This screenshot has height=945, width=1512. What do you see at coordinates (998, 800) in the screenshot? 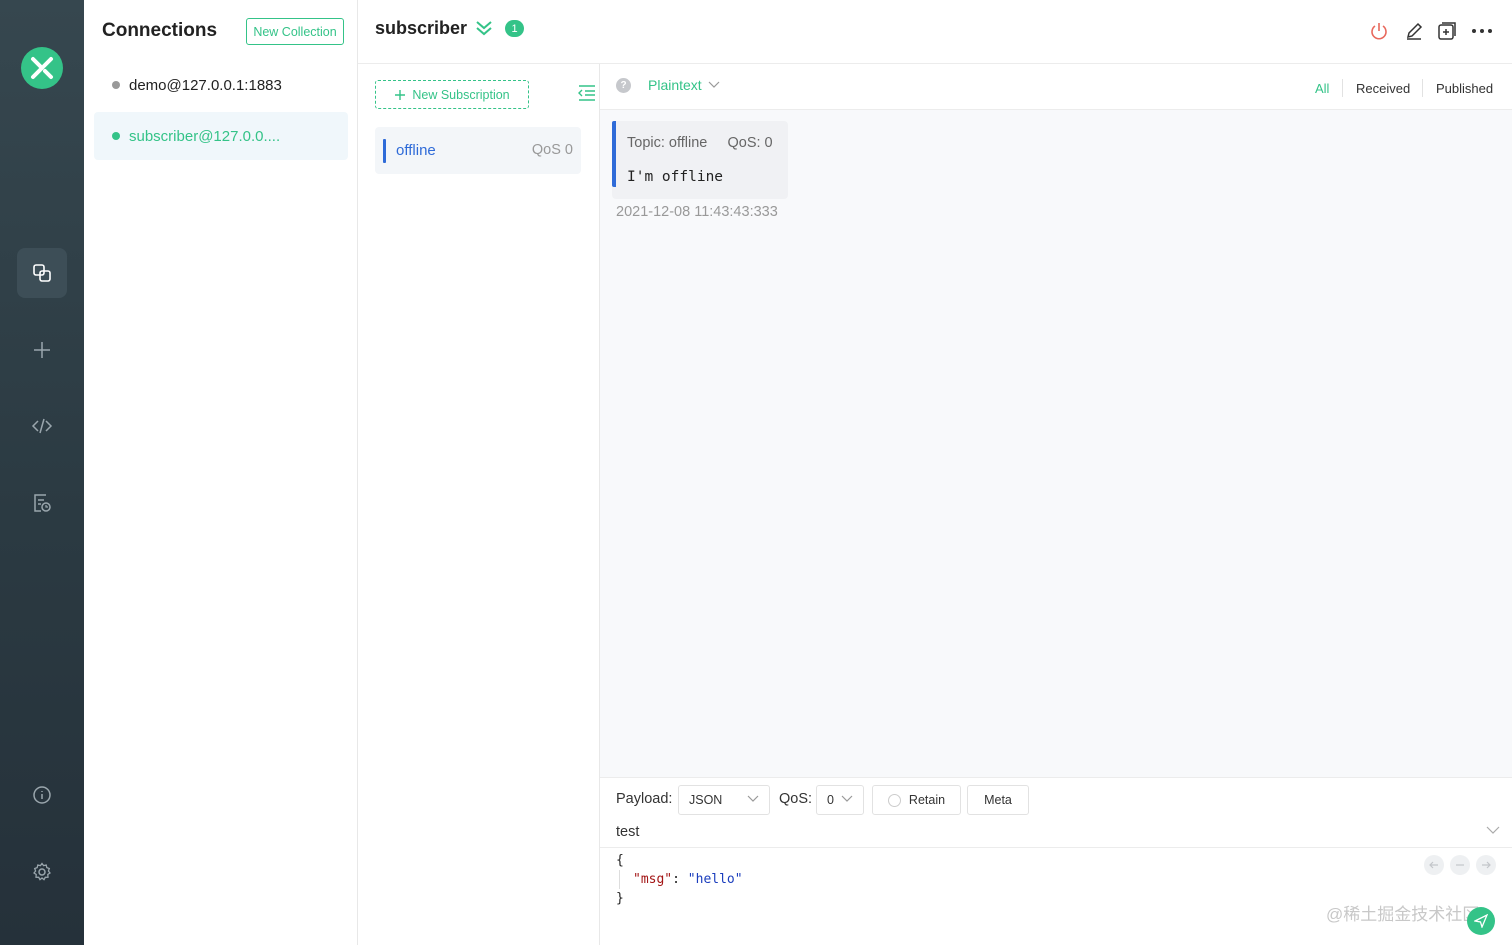
I see `meta-button: Meta` at bounding box center [998, 800].